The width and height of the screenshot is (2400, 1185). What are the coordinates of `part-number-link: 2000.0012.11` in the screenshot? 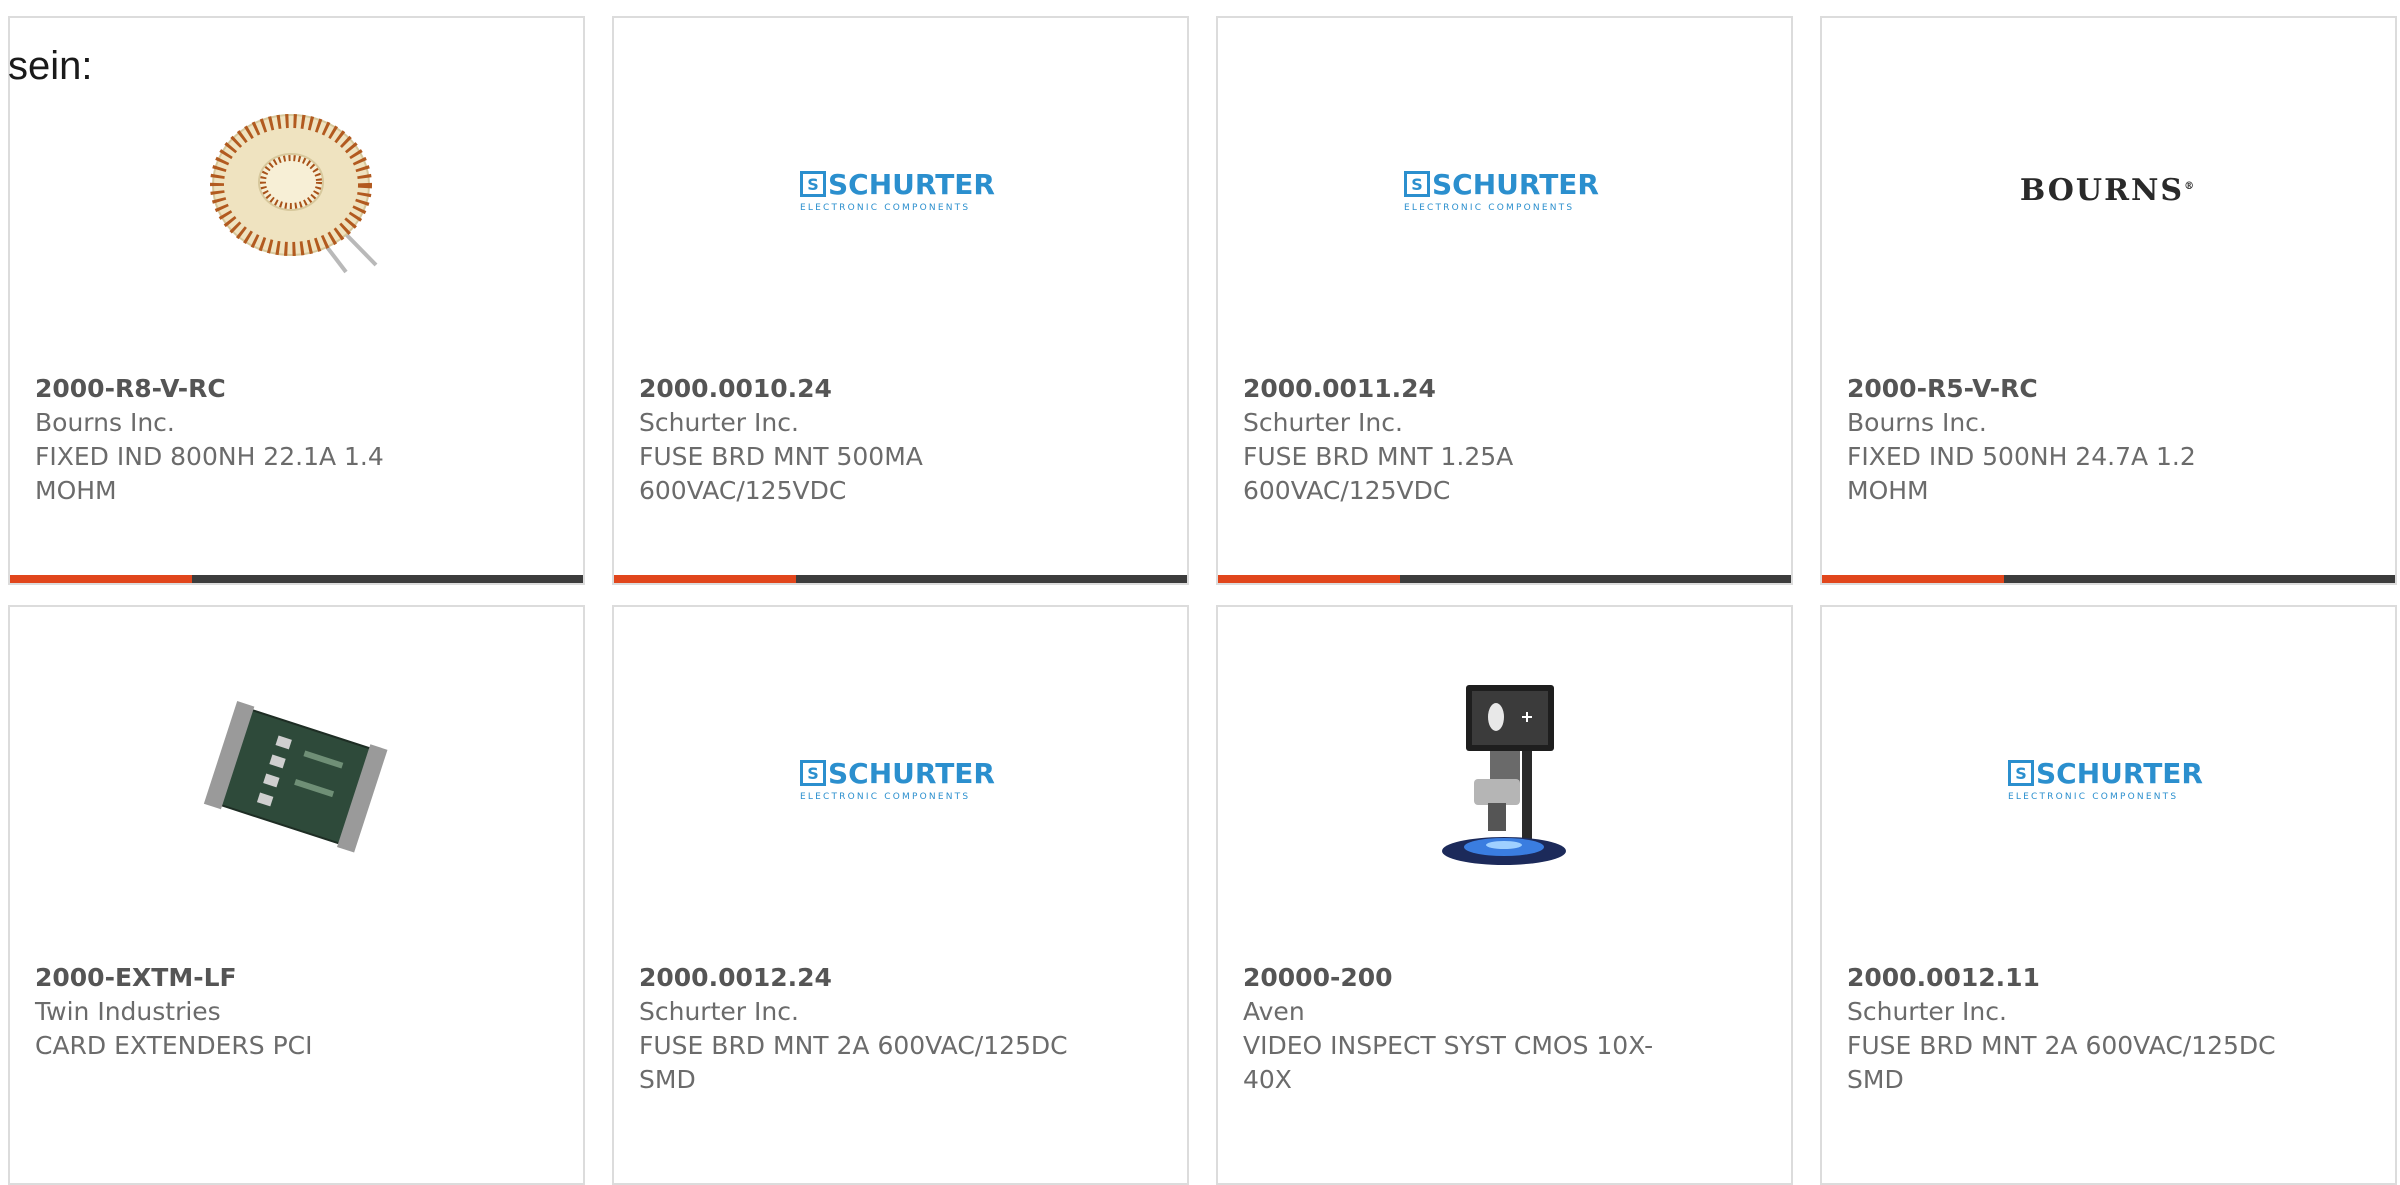 It's located at (2062, 978).